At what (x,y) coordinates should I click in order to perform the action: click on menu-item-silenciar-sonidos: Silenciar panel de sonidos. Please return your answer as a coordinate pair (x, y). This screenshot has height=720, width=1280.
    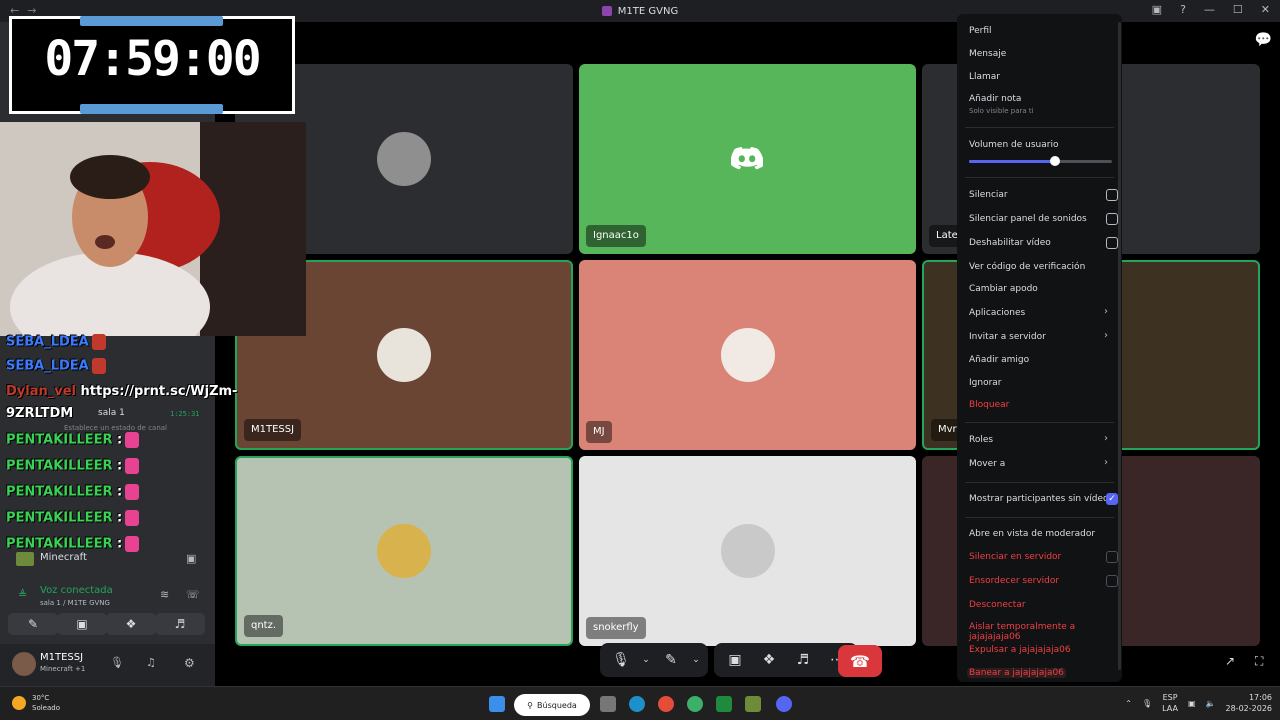
    Looking at the image, I should click on (1028, 219).